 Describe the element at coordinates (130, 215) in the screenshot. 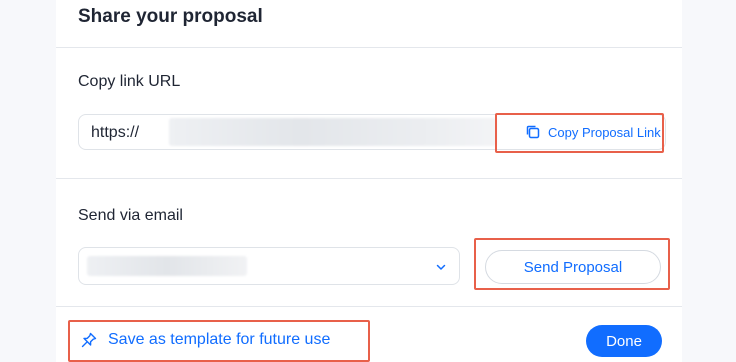

I see `send-via-email-label: Send via email` at that location.